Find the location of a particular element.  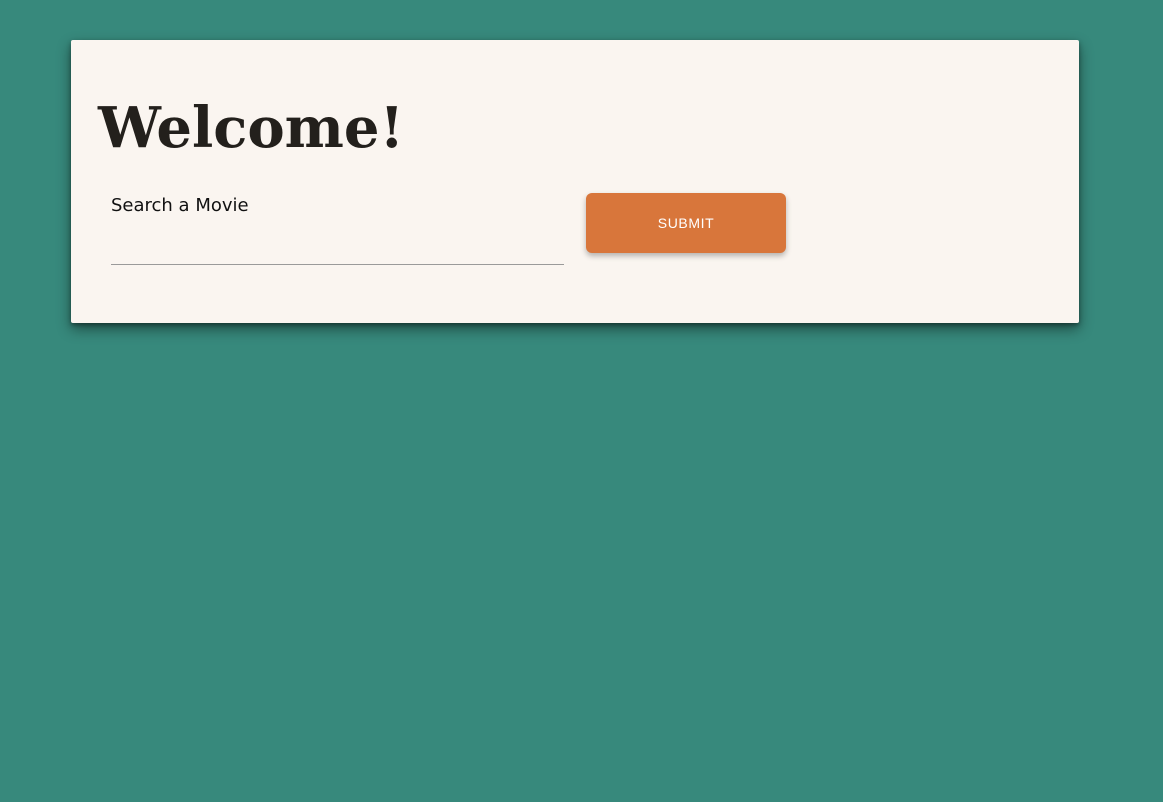

search-label: Search a Movie is located at coordinates (180, 205).